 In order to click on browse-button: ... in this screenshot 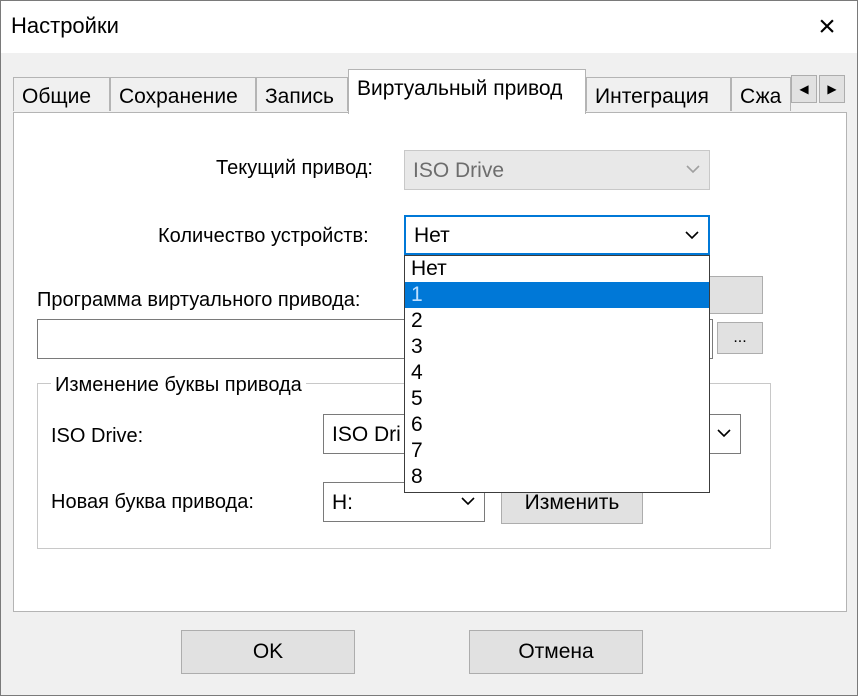, I will do `click(740, 338)`.